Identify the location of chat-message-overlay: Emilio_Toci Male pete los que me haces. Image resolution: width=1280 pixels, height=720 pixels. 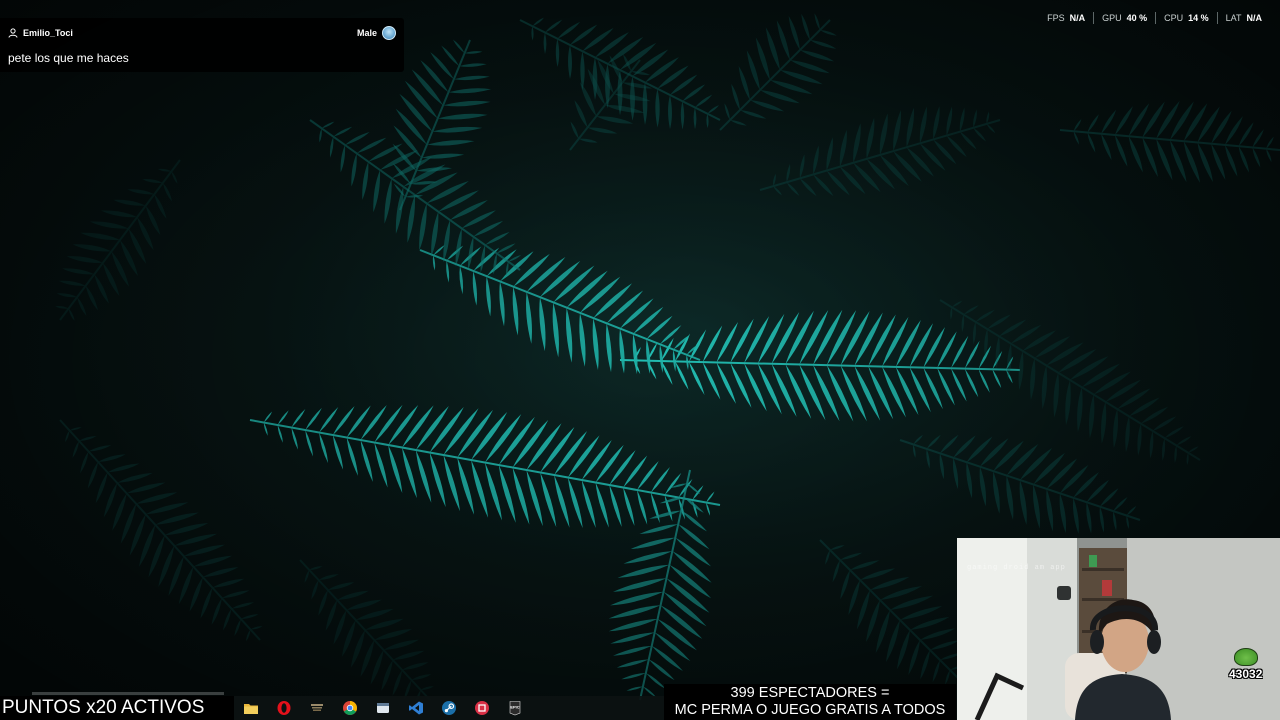
(202, 45).